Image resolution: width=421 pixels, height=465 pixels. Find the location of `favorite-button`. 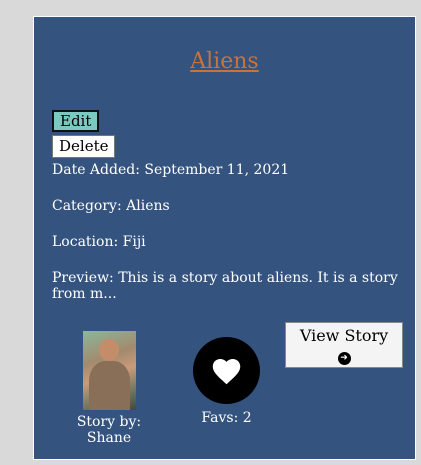

favorite-button is located at coordinates (226, 370).